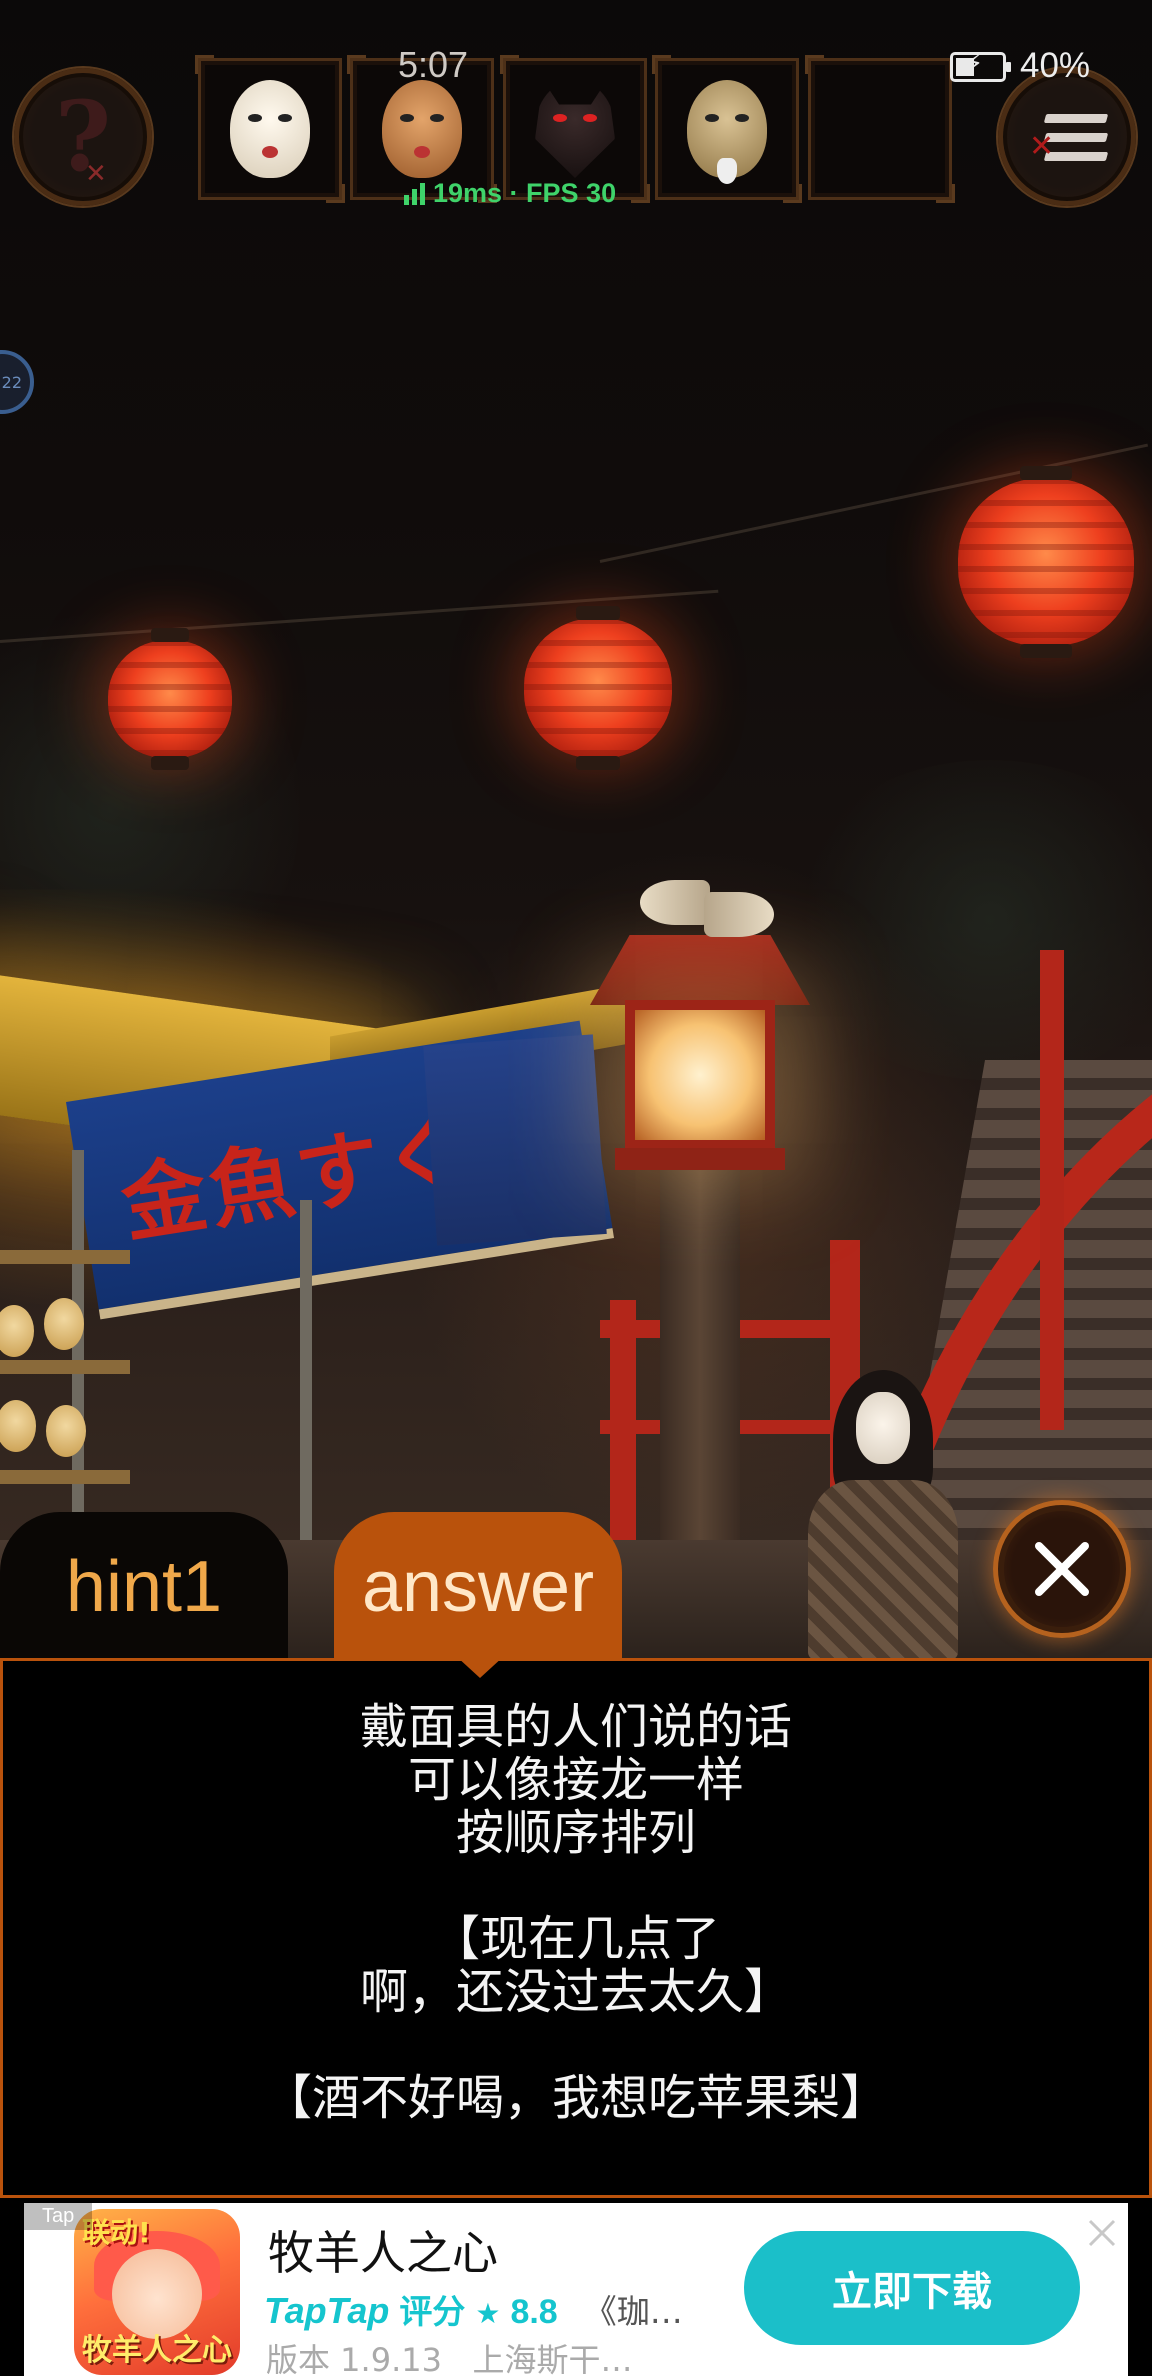 This screenshot has height=2376, width=1152. I want to click on rating-value: 8.8, so click(534, 2312).